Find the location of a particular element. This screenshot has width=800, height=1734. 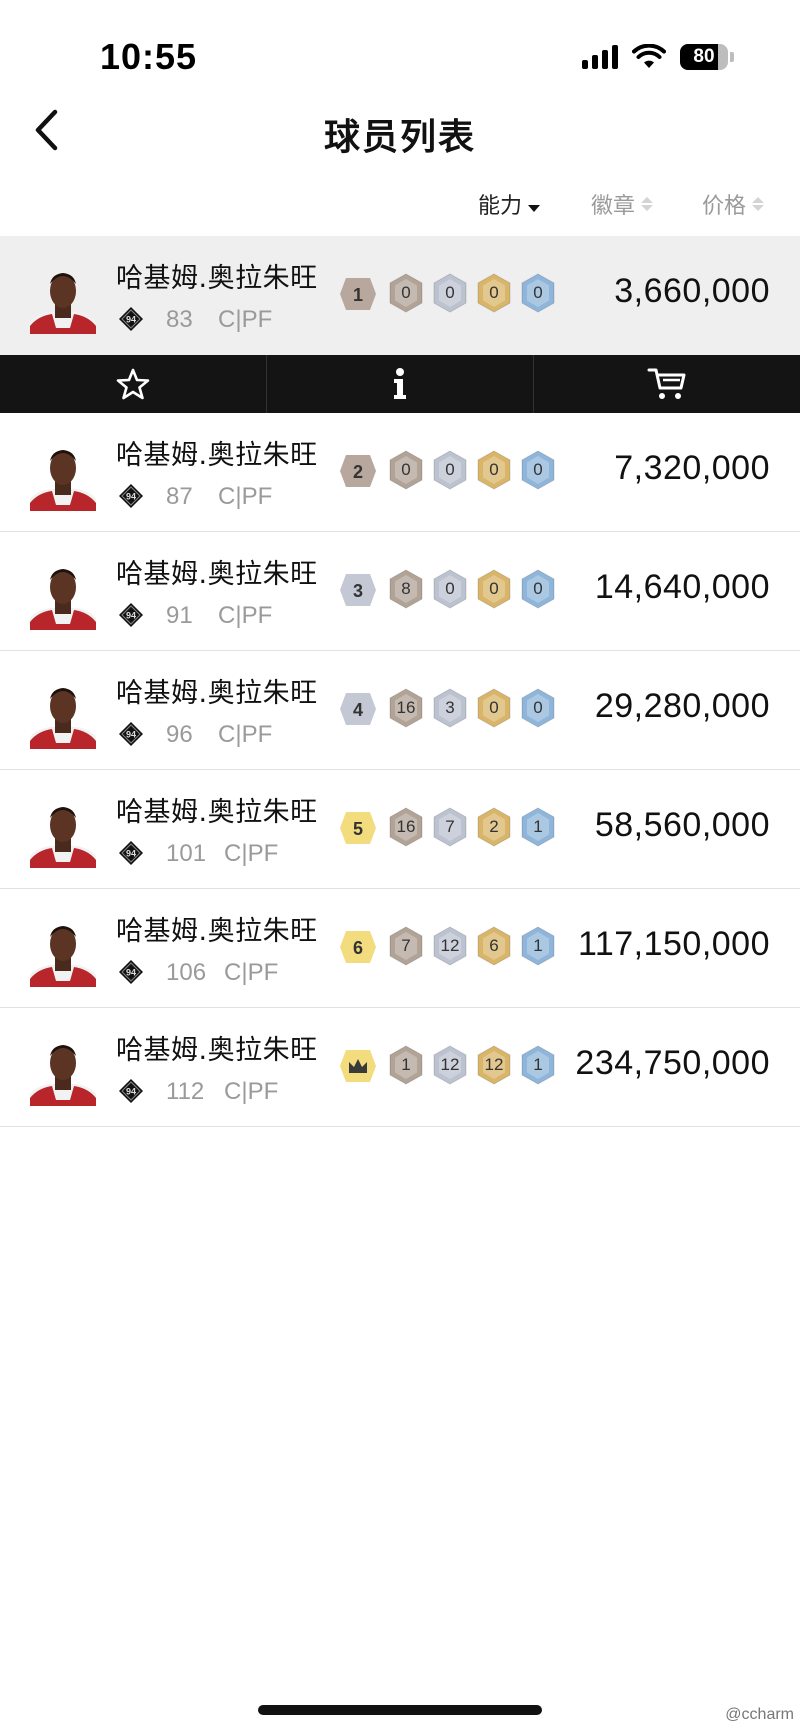

player-rating: 112 is located at coordinates (185, 1091).